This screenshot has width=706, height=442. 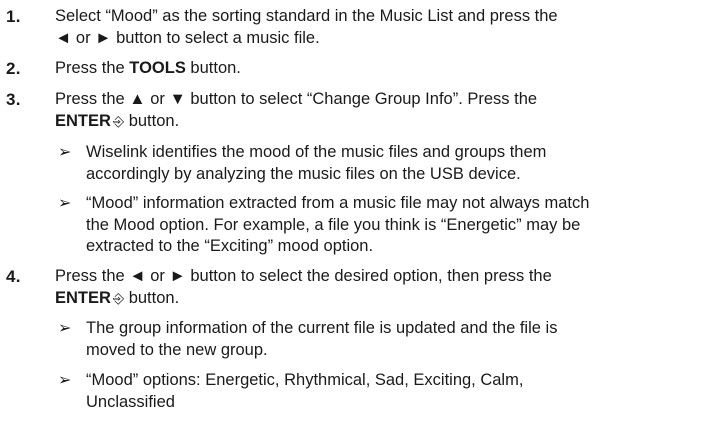 What do you see at coordinates (92, 68) in the screenshot?
I see `step-text-pre: Press the` at bounding box center [92, 68].